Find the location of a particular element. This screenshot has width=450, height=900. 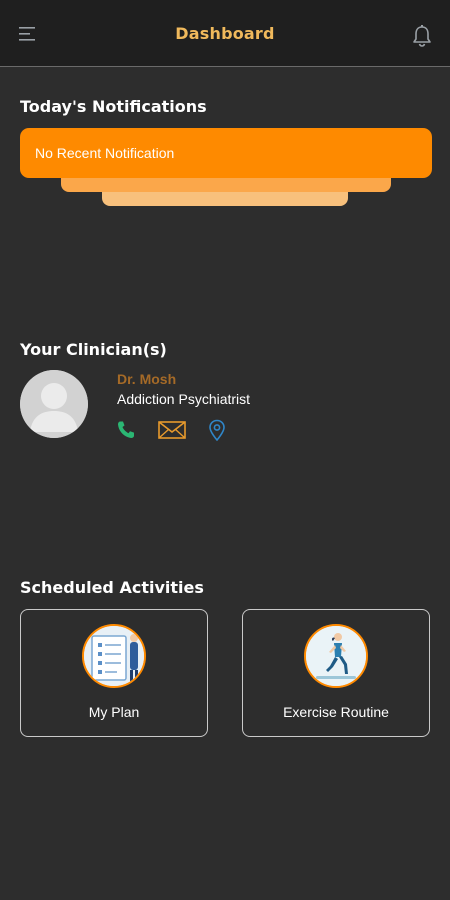

avatar-placeholder-icon is located at coordinates (54, 404).